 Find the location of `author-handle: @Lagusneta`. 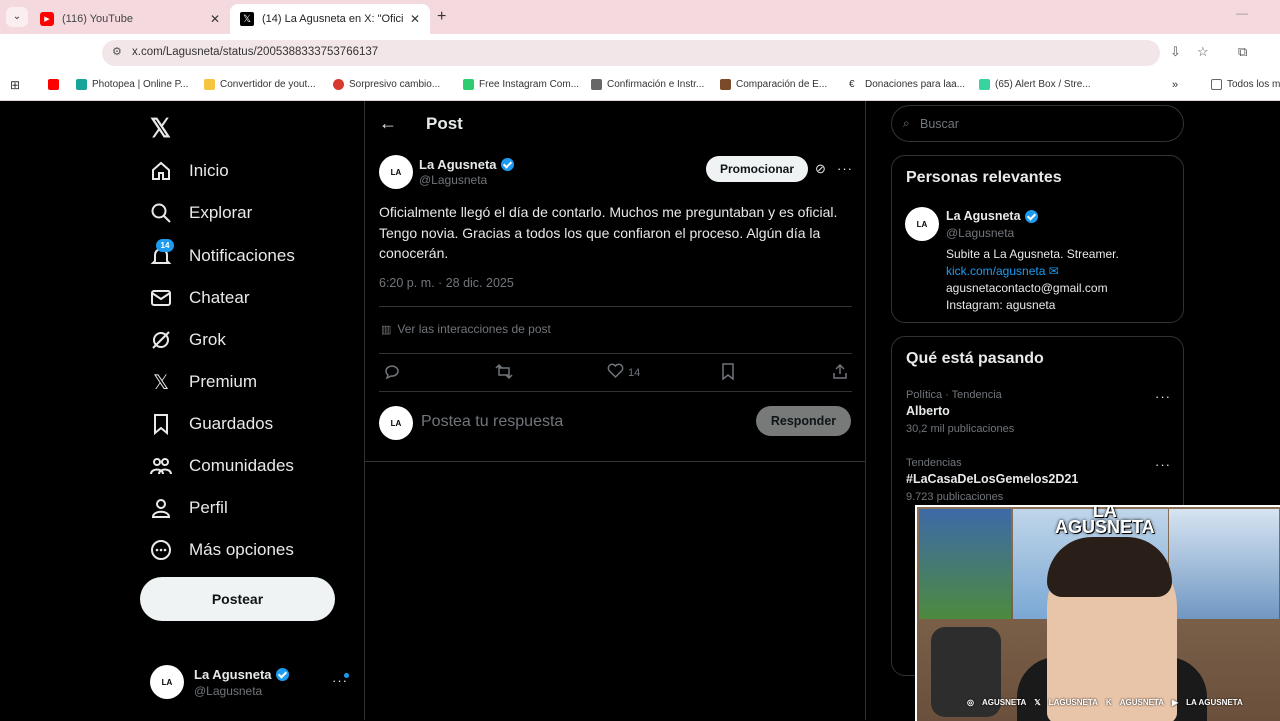

author-handle: @Lagusneta is located at coordinates (453, 180).